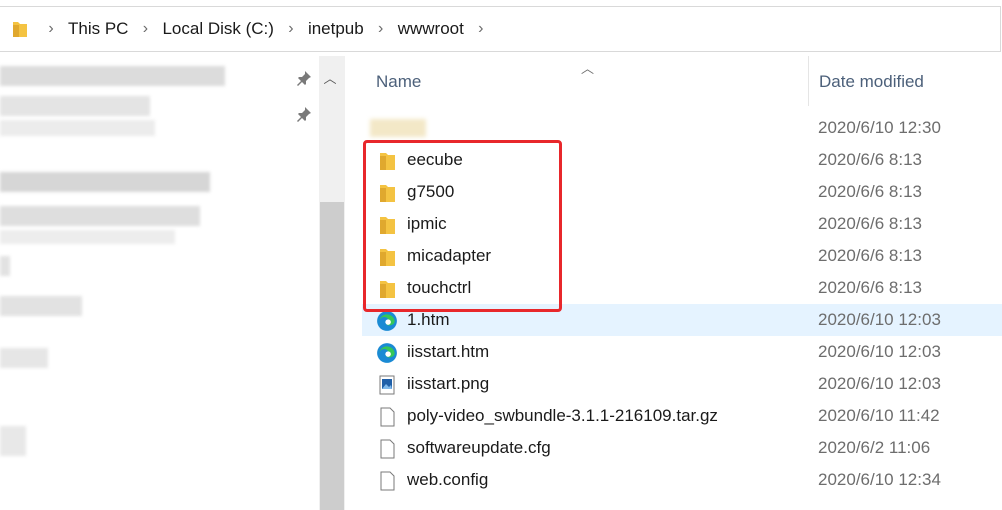 This screenshot has width=1002, height=510. What do you see at coordinates (20, 29) in the screenshot?
I see `folder-icon` at bounding box center [20, 29].